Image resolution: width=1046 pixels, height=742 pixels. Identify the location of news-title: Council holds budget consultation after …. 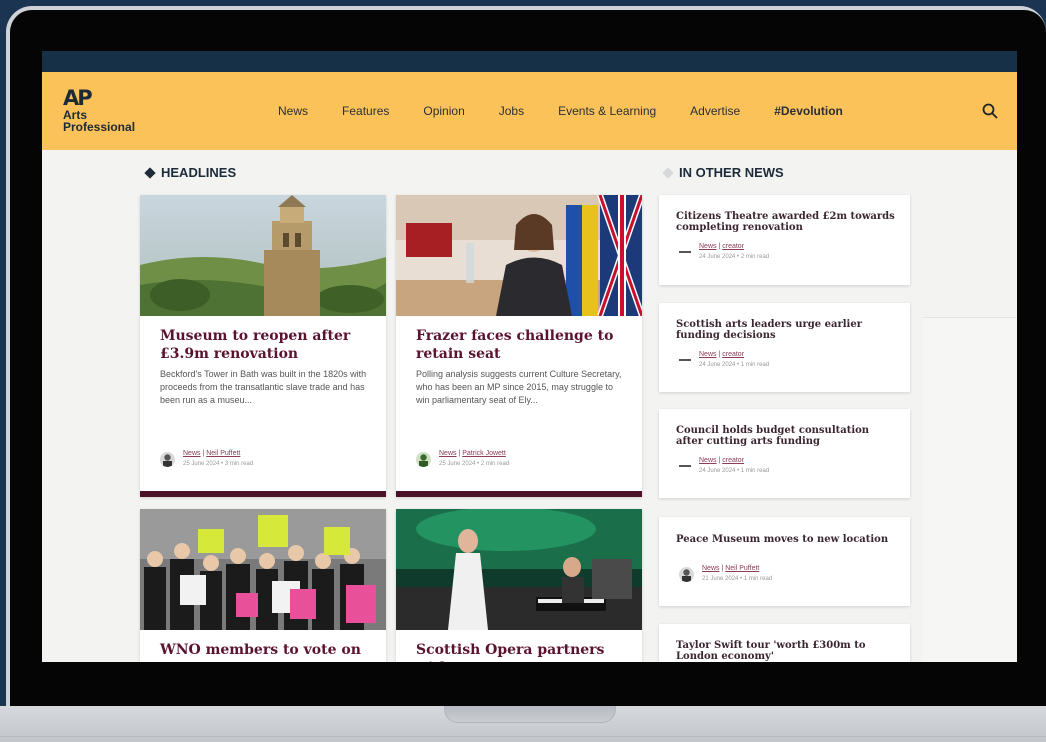
(786, 436).